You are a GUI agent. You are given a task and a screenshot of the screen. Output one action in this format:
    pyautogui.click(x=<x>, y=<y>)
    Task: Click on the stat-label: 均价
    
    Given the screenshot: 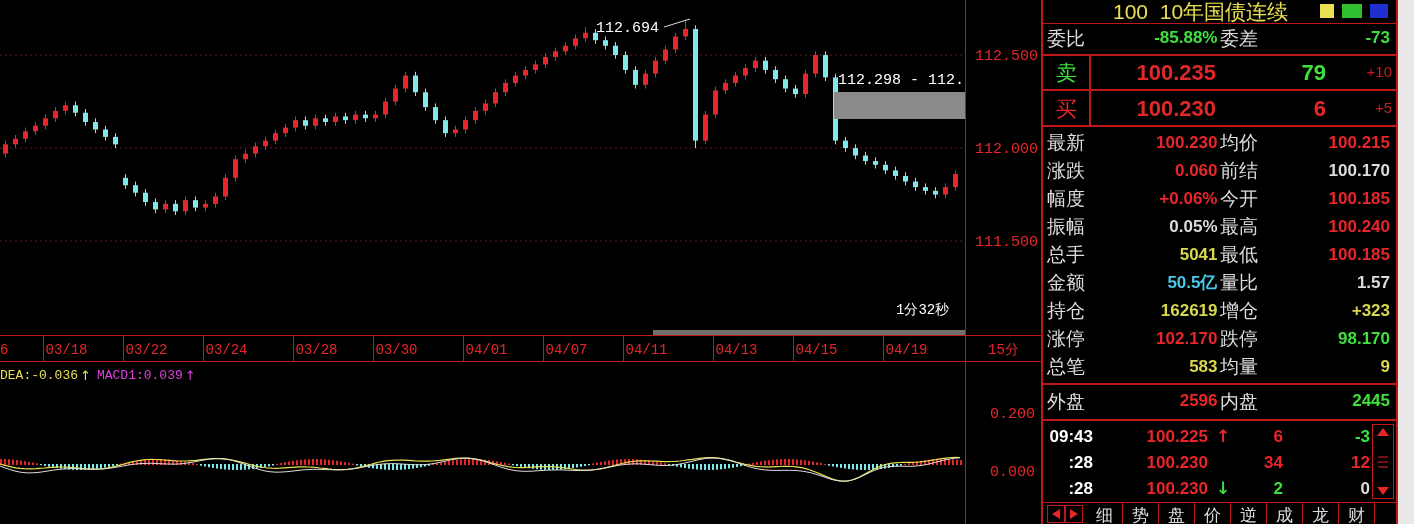 What is the action you would take?
    pyautogui.click(x=1238, y=143)
    